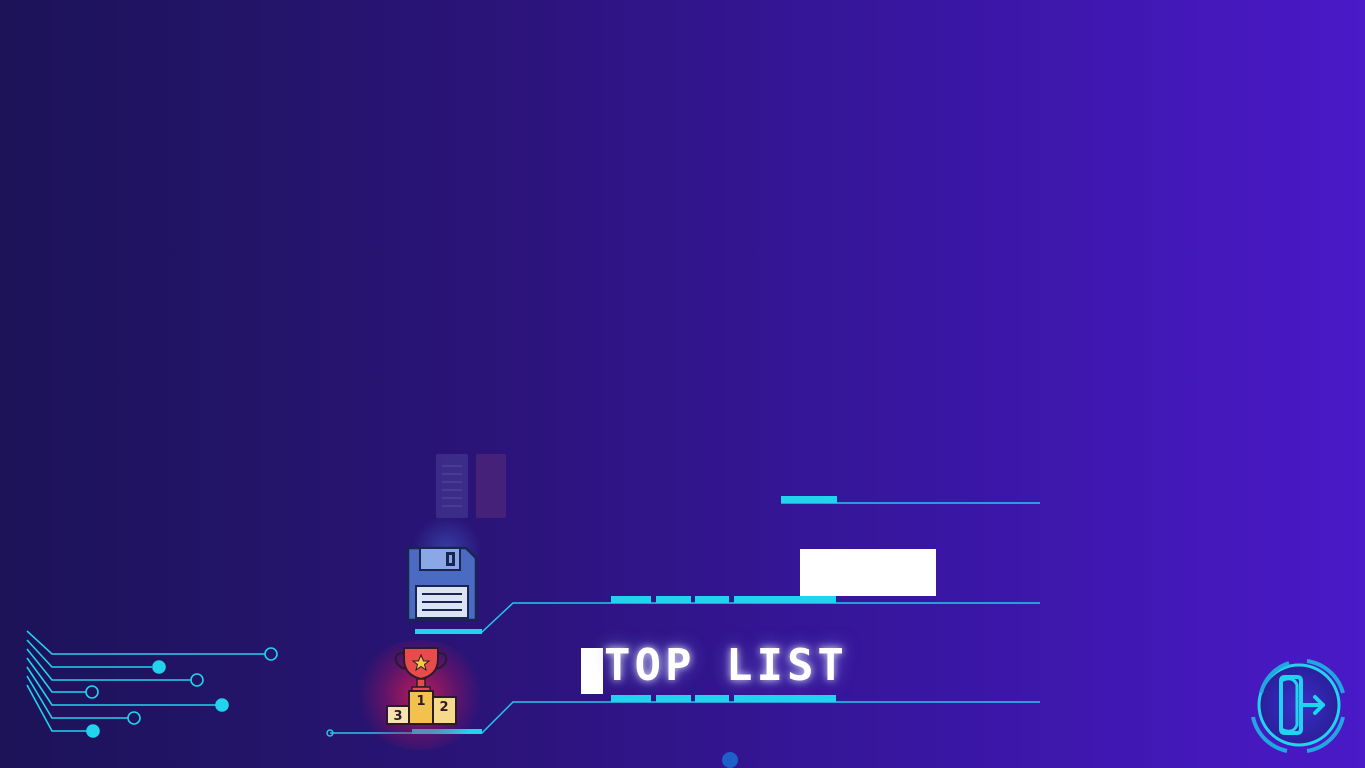 The height and width of the screenshot is (768, 1365). I want to click on exit-button, so click(1299, 707).